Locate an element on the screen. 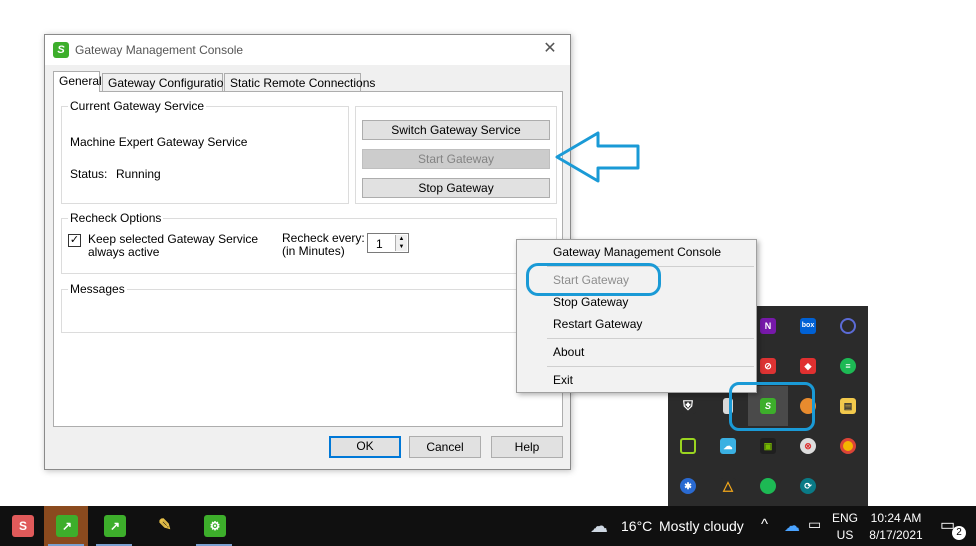  keep-active-label-line2: always active is located at coordinates (124, 252).